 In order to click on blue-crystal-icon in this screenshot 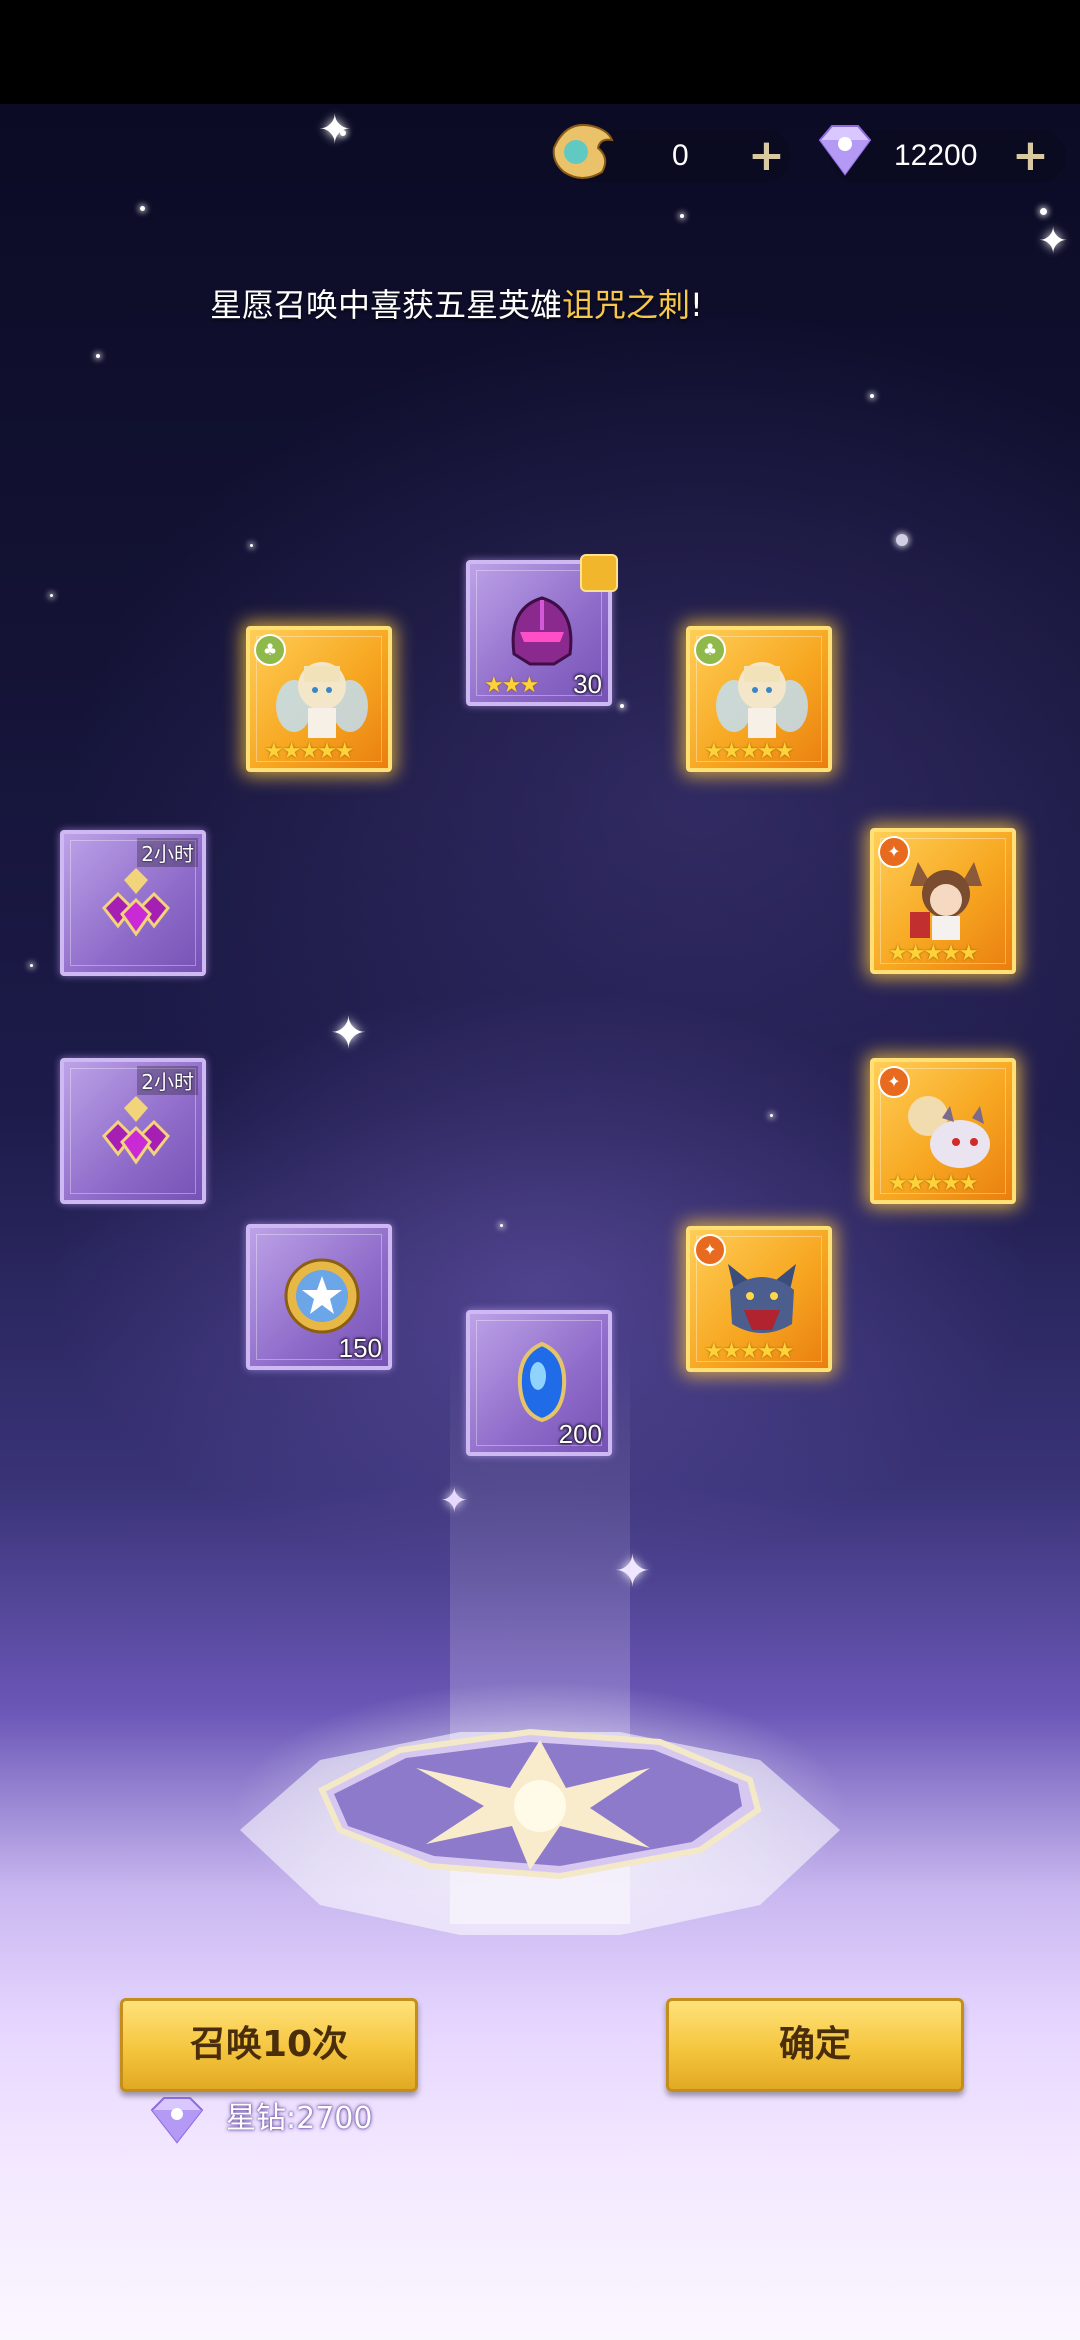, I will do `click(542, 1382)`.